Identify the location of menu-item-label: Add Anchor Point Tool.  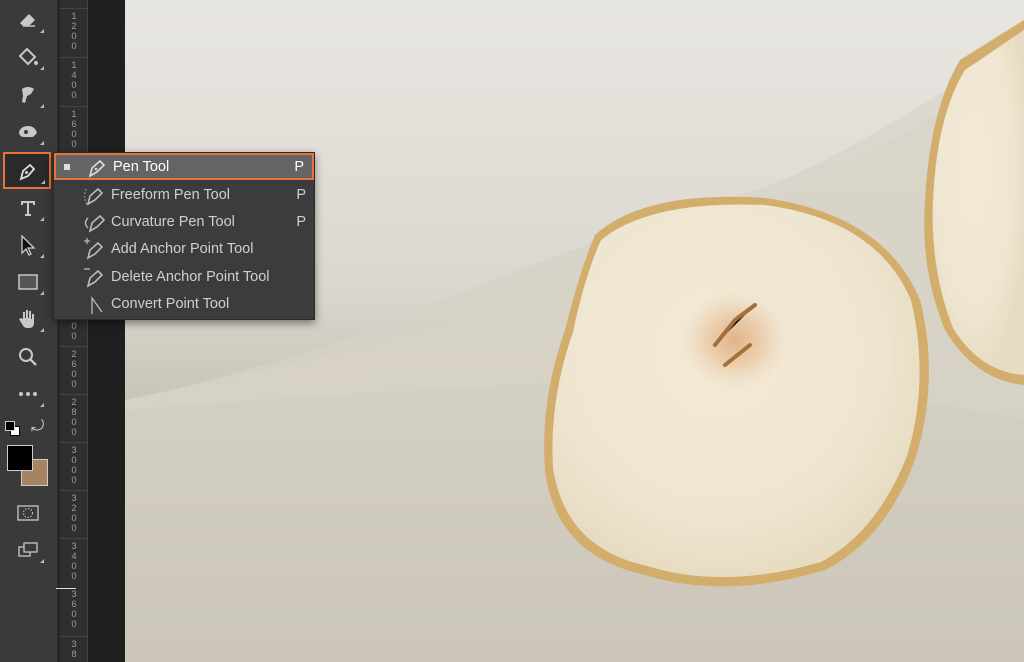
(182, 248).